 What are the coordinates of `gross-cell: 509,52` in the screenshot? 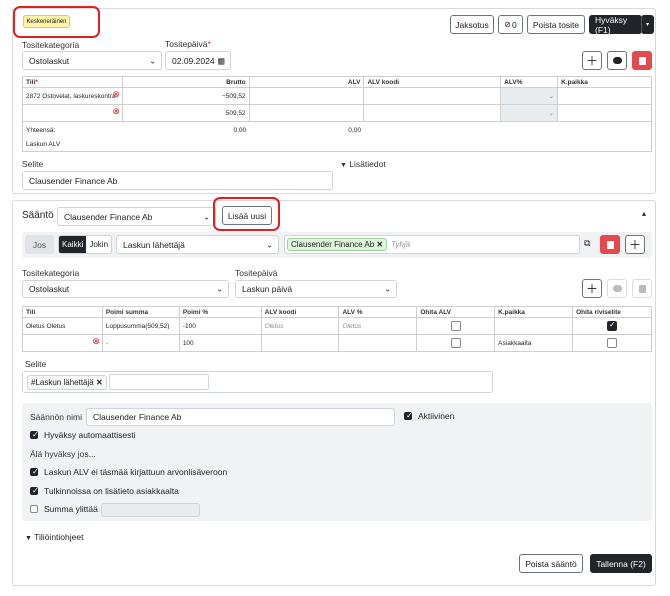 It's located at (185, 113).